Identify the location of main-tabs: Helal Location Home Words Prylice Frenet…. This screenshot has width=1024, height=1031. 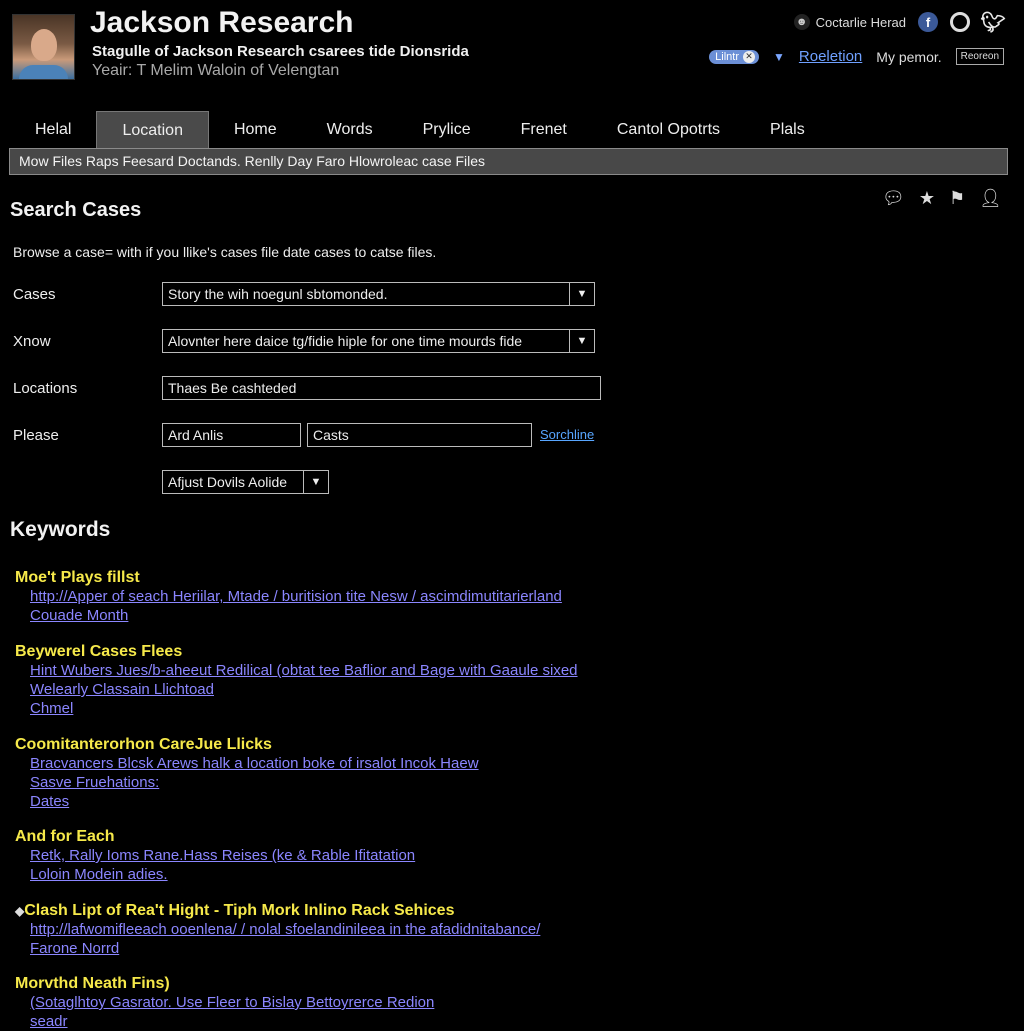
(510, 130).